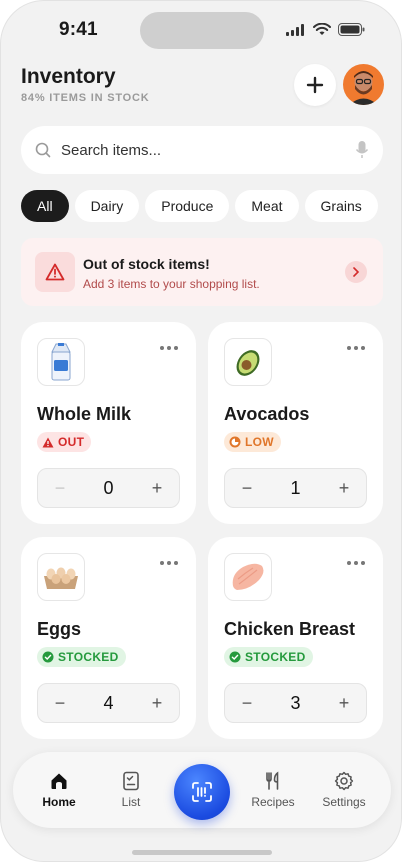 The width and height of the screenshot is (402, 862). What do you see at coordinates (43, 150) in the screenshot?
I see `search-icon` at bounding box center [43, 150].